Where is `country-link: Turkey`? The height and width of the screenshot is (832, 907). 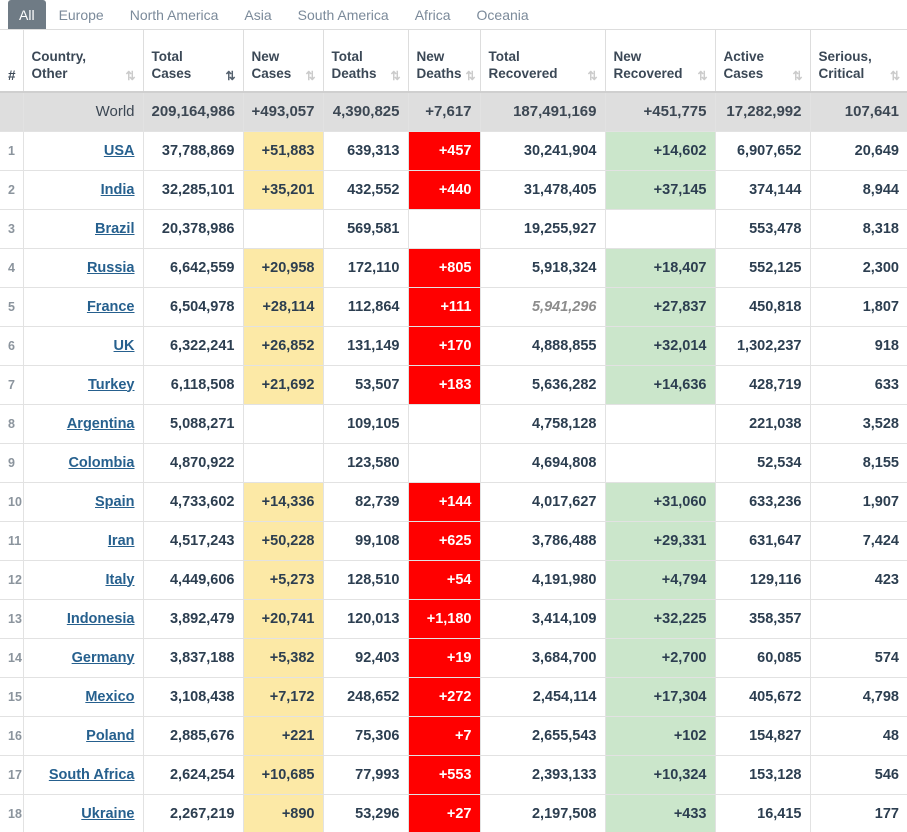
country-link: Turkey is located at coordinates (111, 385).